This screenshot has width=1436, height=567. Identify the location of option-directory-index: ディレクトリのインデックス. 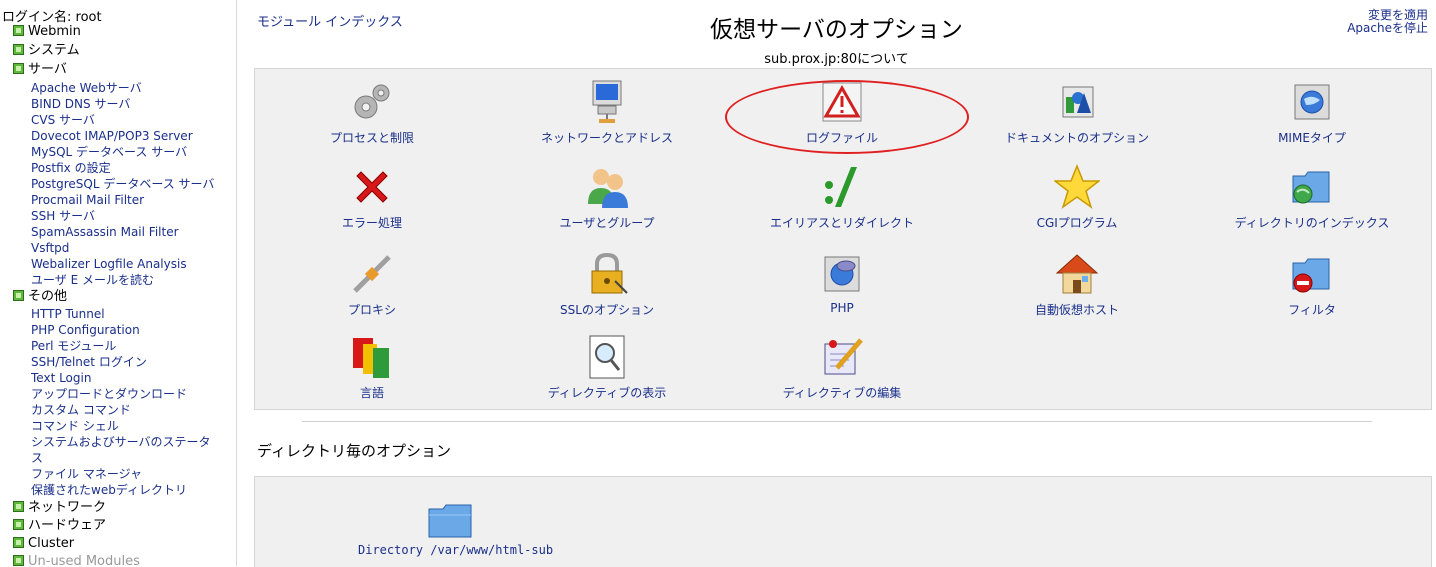
(1312, 197).